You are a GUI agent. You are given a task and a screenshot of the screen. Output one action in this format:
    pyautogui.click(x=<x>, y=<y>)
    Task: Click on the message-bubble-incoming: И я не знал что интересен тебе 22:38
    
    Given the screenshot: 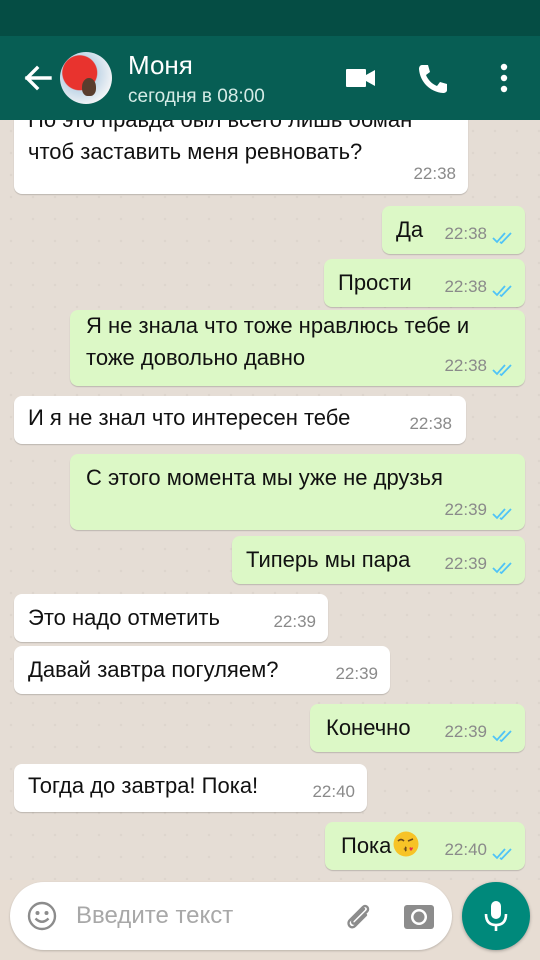 What is the action you would take?
    pyautogui.click(x=240, y=420)
    